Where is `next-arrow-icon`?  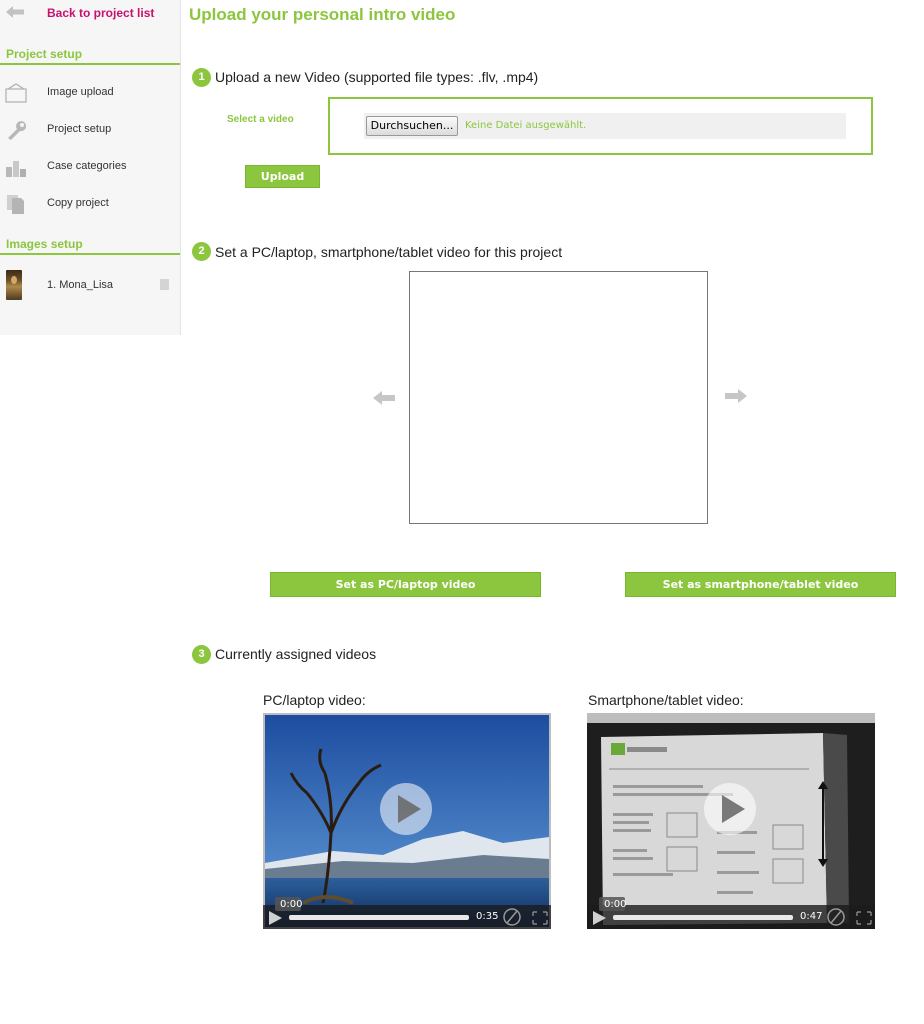
next-arrow-icon is located at coordinates (736, 396).